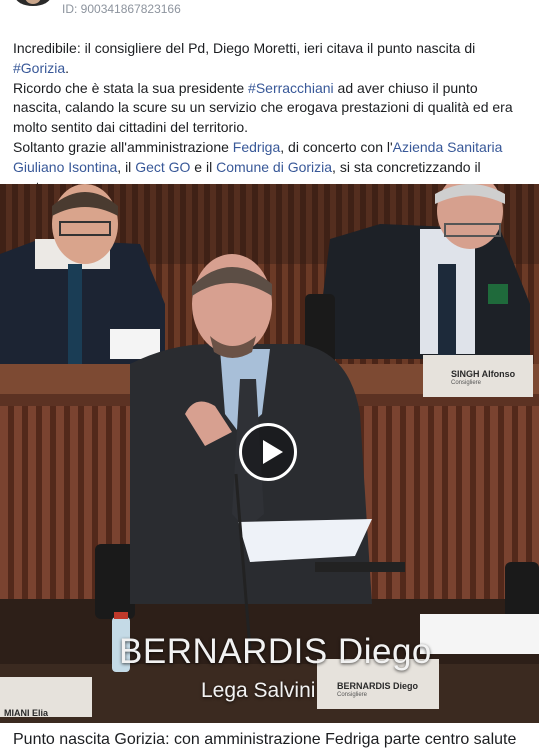 Image resolution: width=539 pixels, height=750 pixels. What do you see at coordinates (291, 88) in the screenshot?
I see `post-link: #Serracchiani` at bounding box center [291, 88].